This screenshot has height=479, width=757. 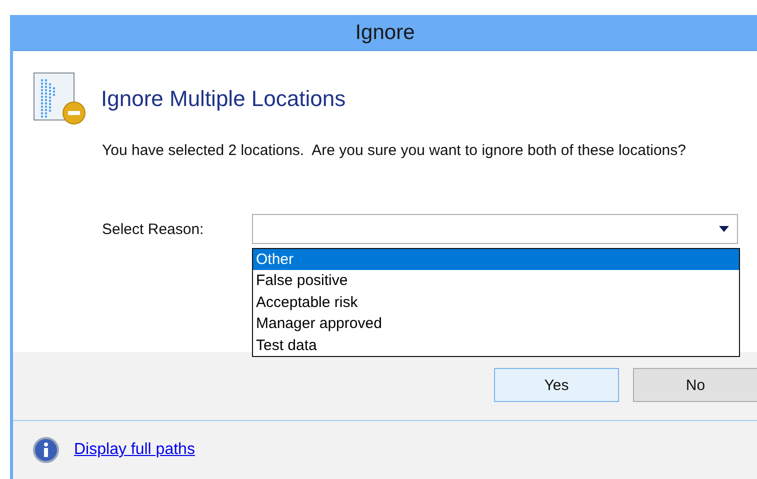 What do you see at coordinates (223, 99) in the screenshot?
I see `dialog-heading: Ignore Multiple Locations` at bounding box center [223, 99].